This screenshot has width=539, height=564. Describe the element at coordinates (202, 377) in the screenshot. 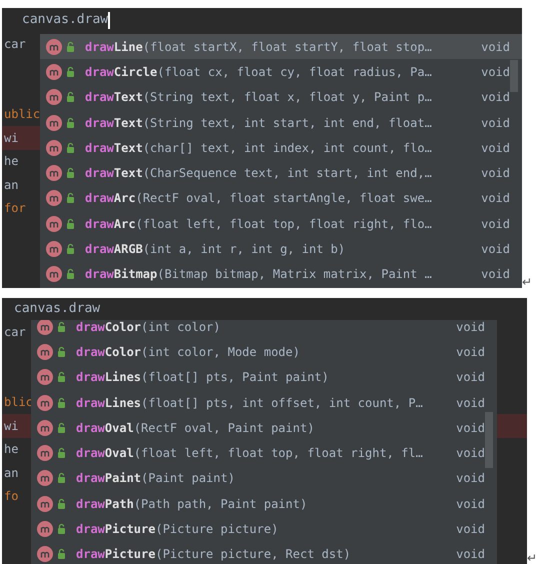

I see `method-signature: drawLines(float[] pts, Paint paint)` at that location.